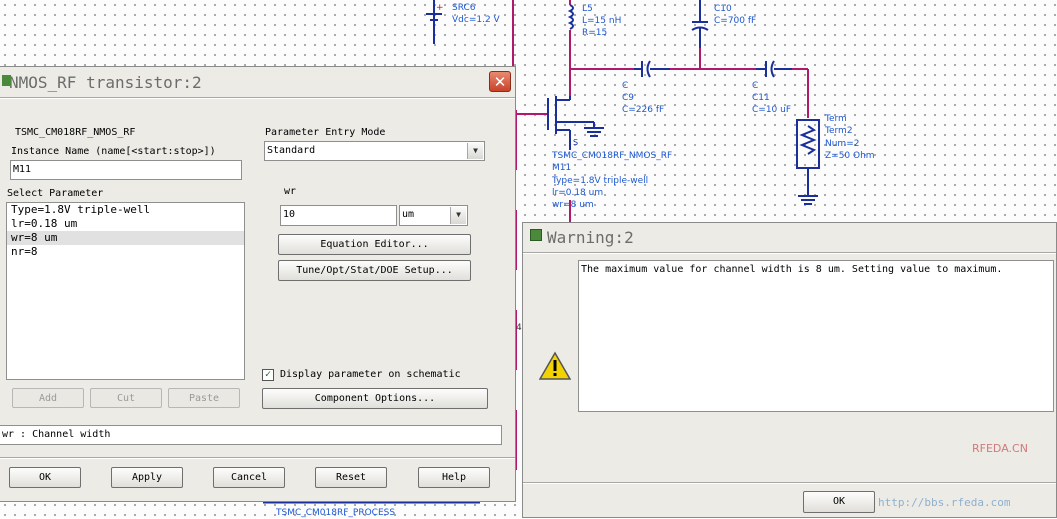  Describe the element at coordinates (595, 33) in the screenshot. I see `l5-resistance: R=15` at that location.